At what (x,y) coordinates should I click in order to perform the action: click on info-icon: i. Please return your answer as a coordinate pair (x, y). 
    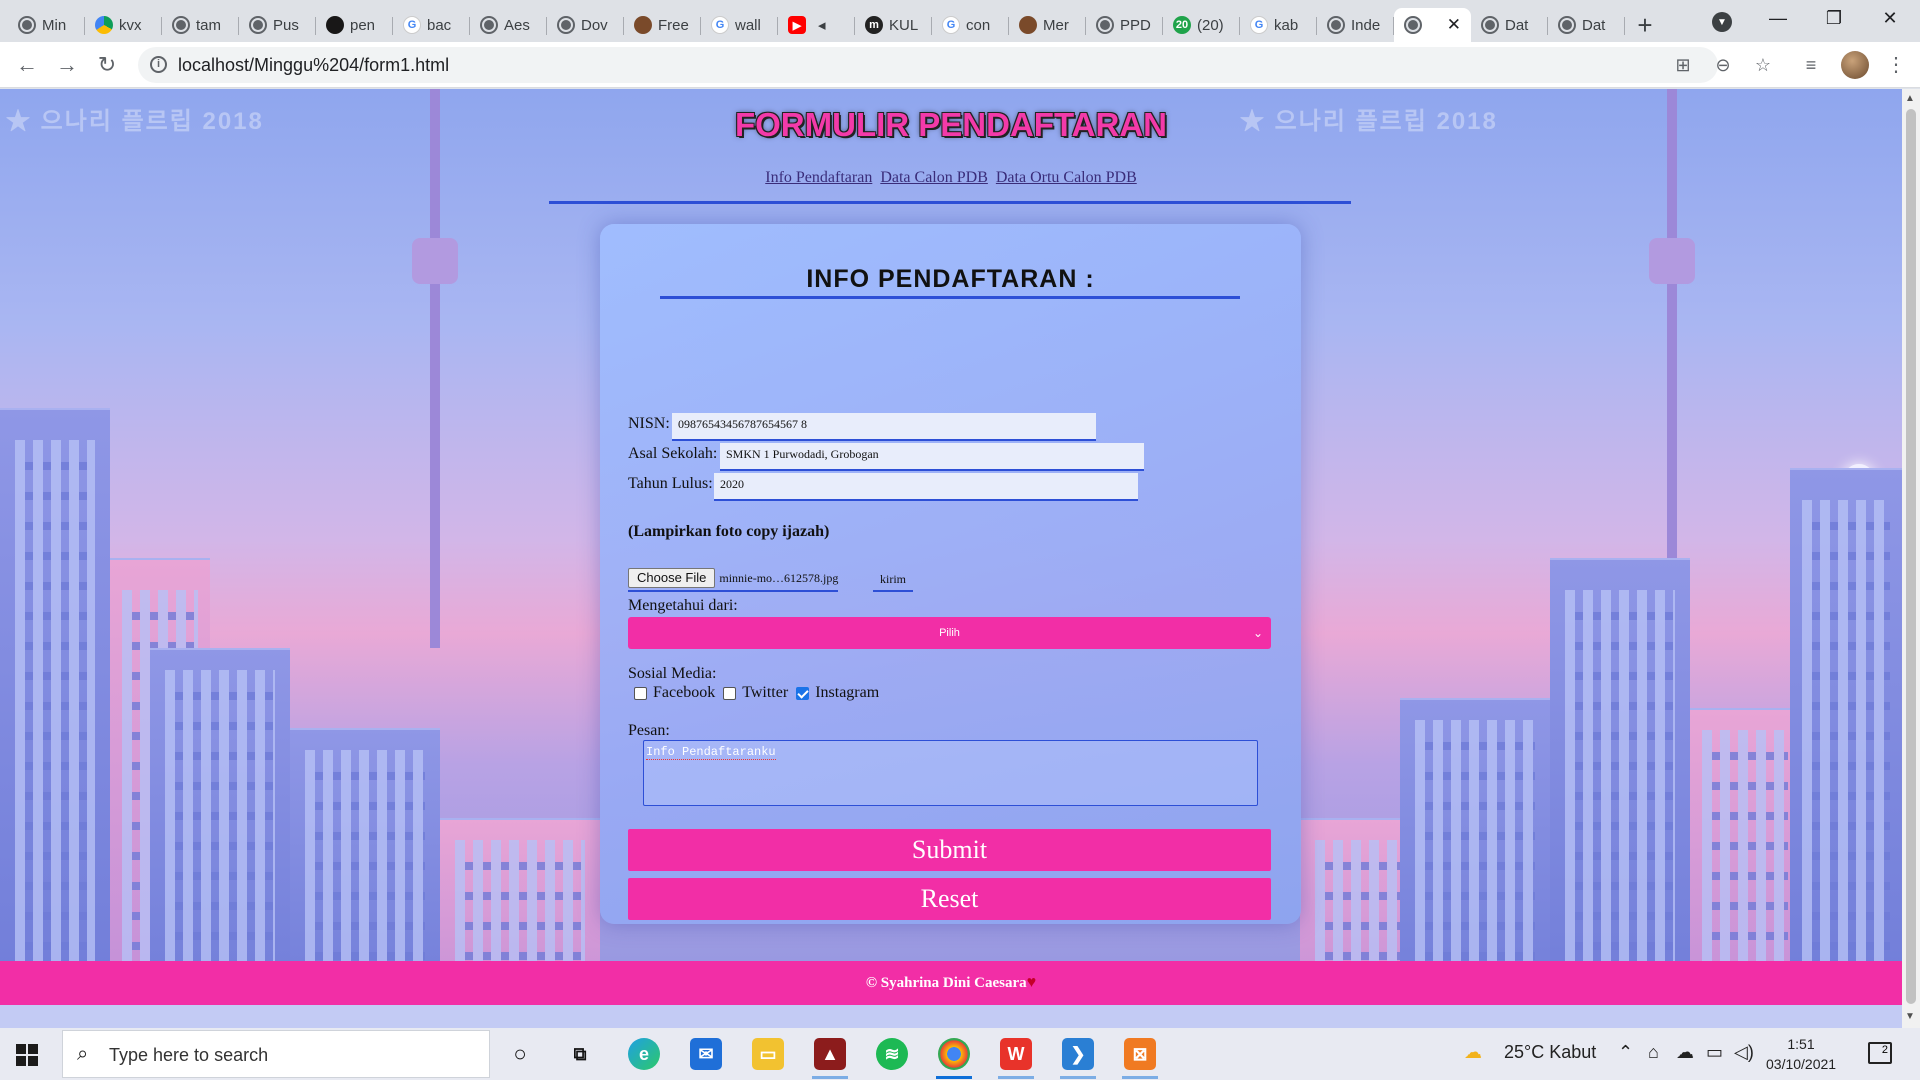
    Looking at the image, I should click on (158, 64).